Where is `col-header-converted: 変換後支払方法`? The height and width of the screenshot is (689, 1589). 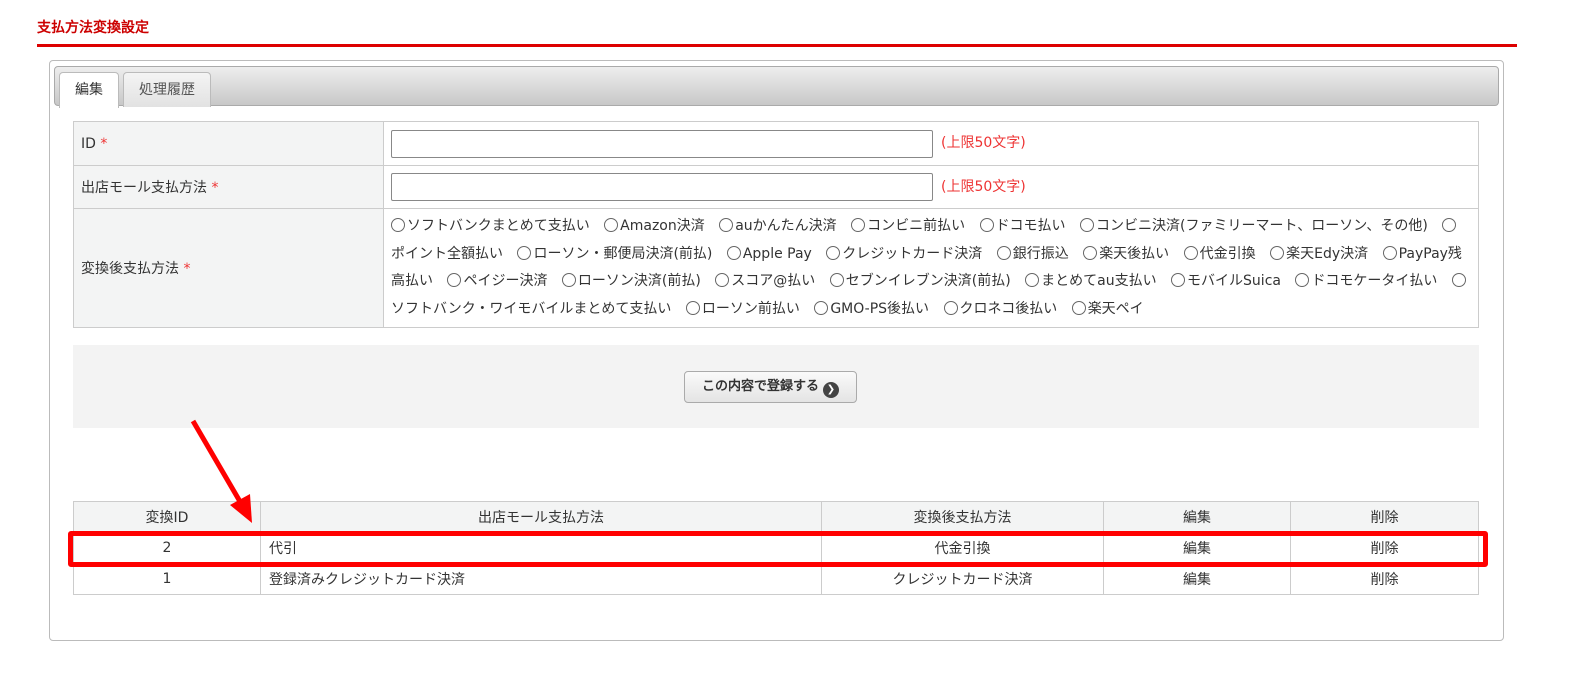
col-header-converted: 変換後支払方法 is located at coordinates (962, 517).